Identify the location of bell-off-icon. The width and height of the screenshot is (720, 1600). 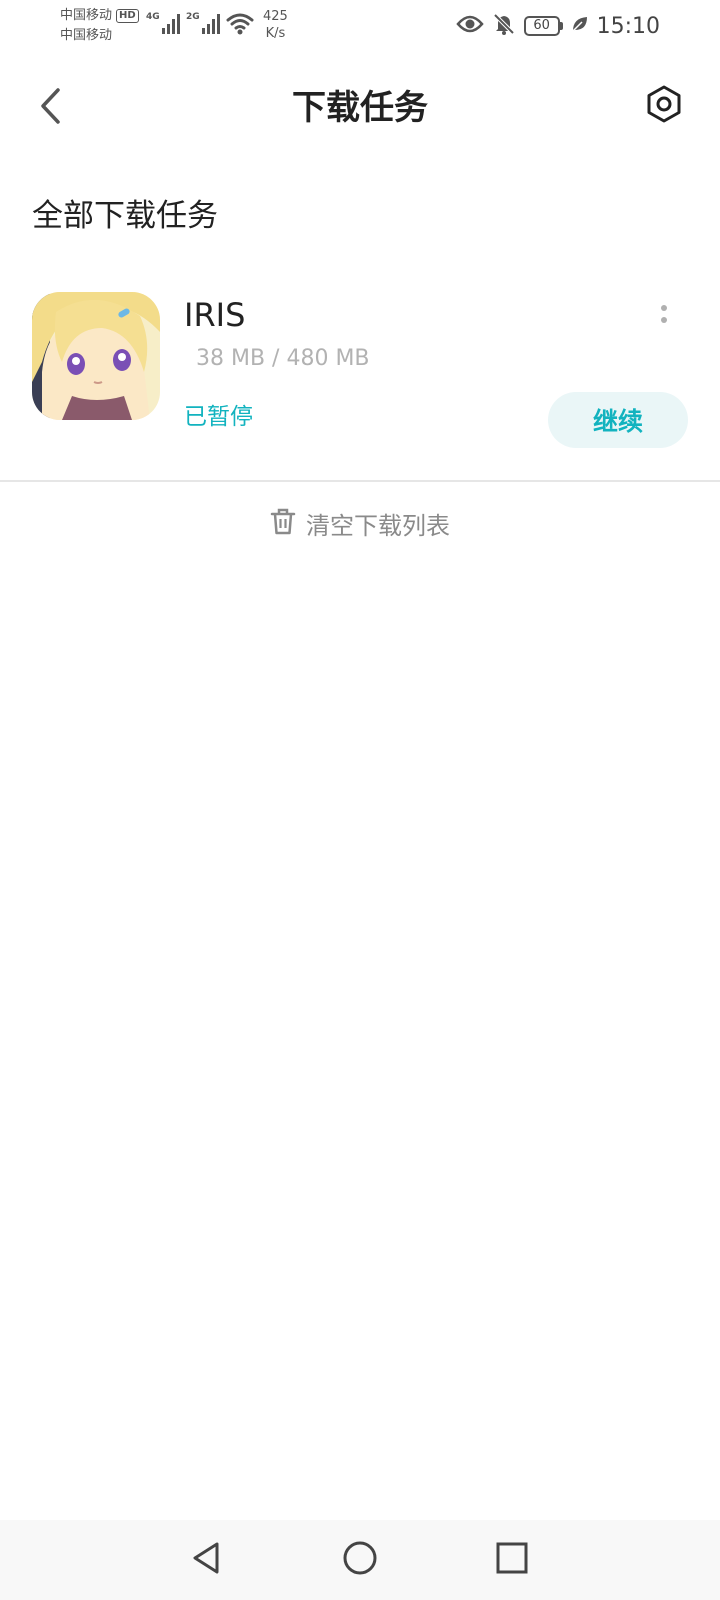
(504, 26).